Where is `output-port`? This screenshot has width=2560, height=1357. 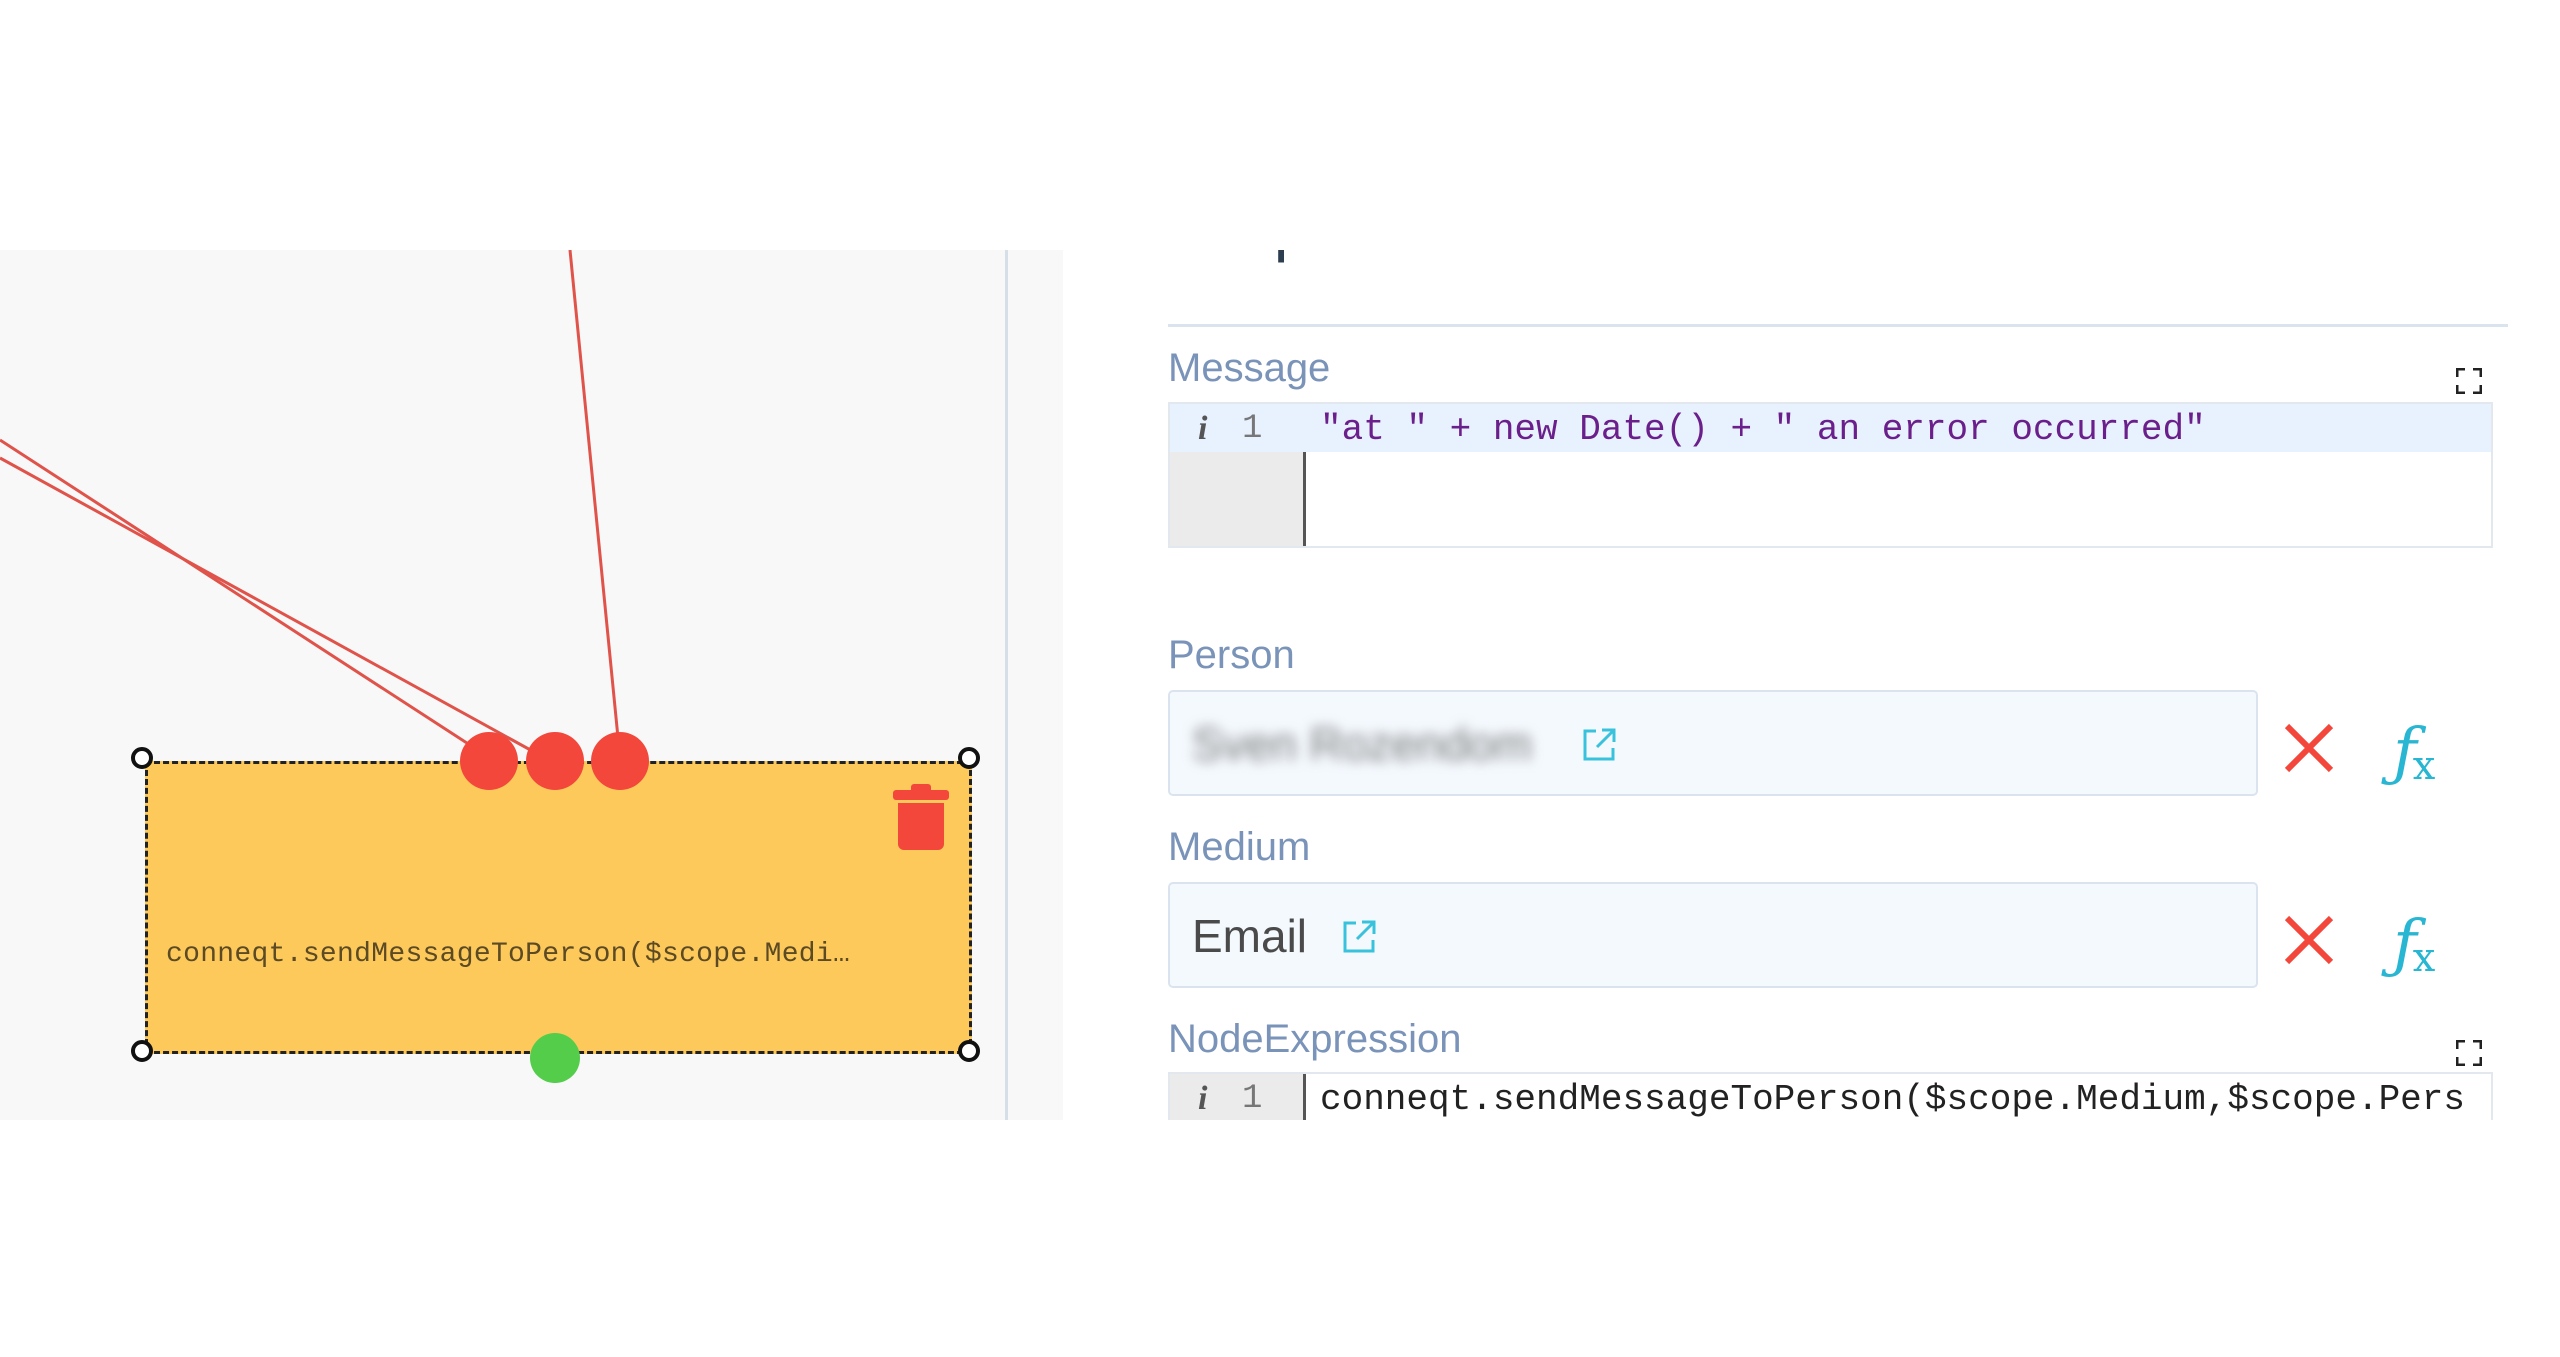 output-port is located at coordinates (555, 1058).